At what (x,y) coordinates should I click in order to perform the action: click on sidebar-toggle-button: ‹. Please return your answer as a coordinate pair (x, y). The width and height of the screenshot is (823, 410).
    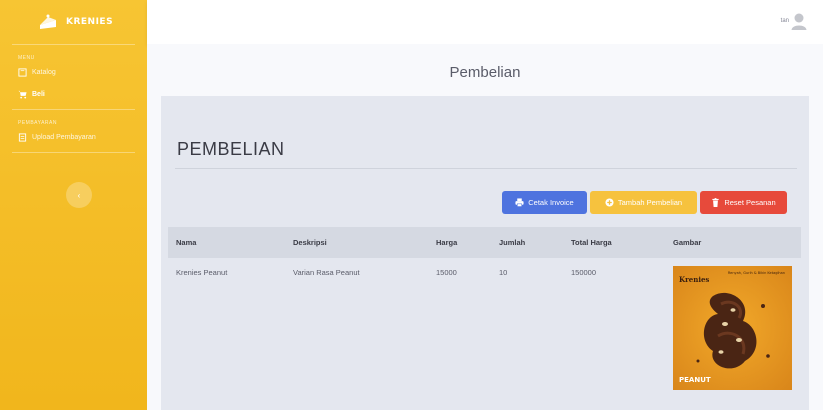
    Looking at the image, I should click on (79, 195).